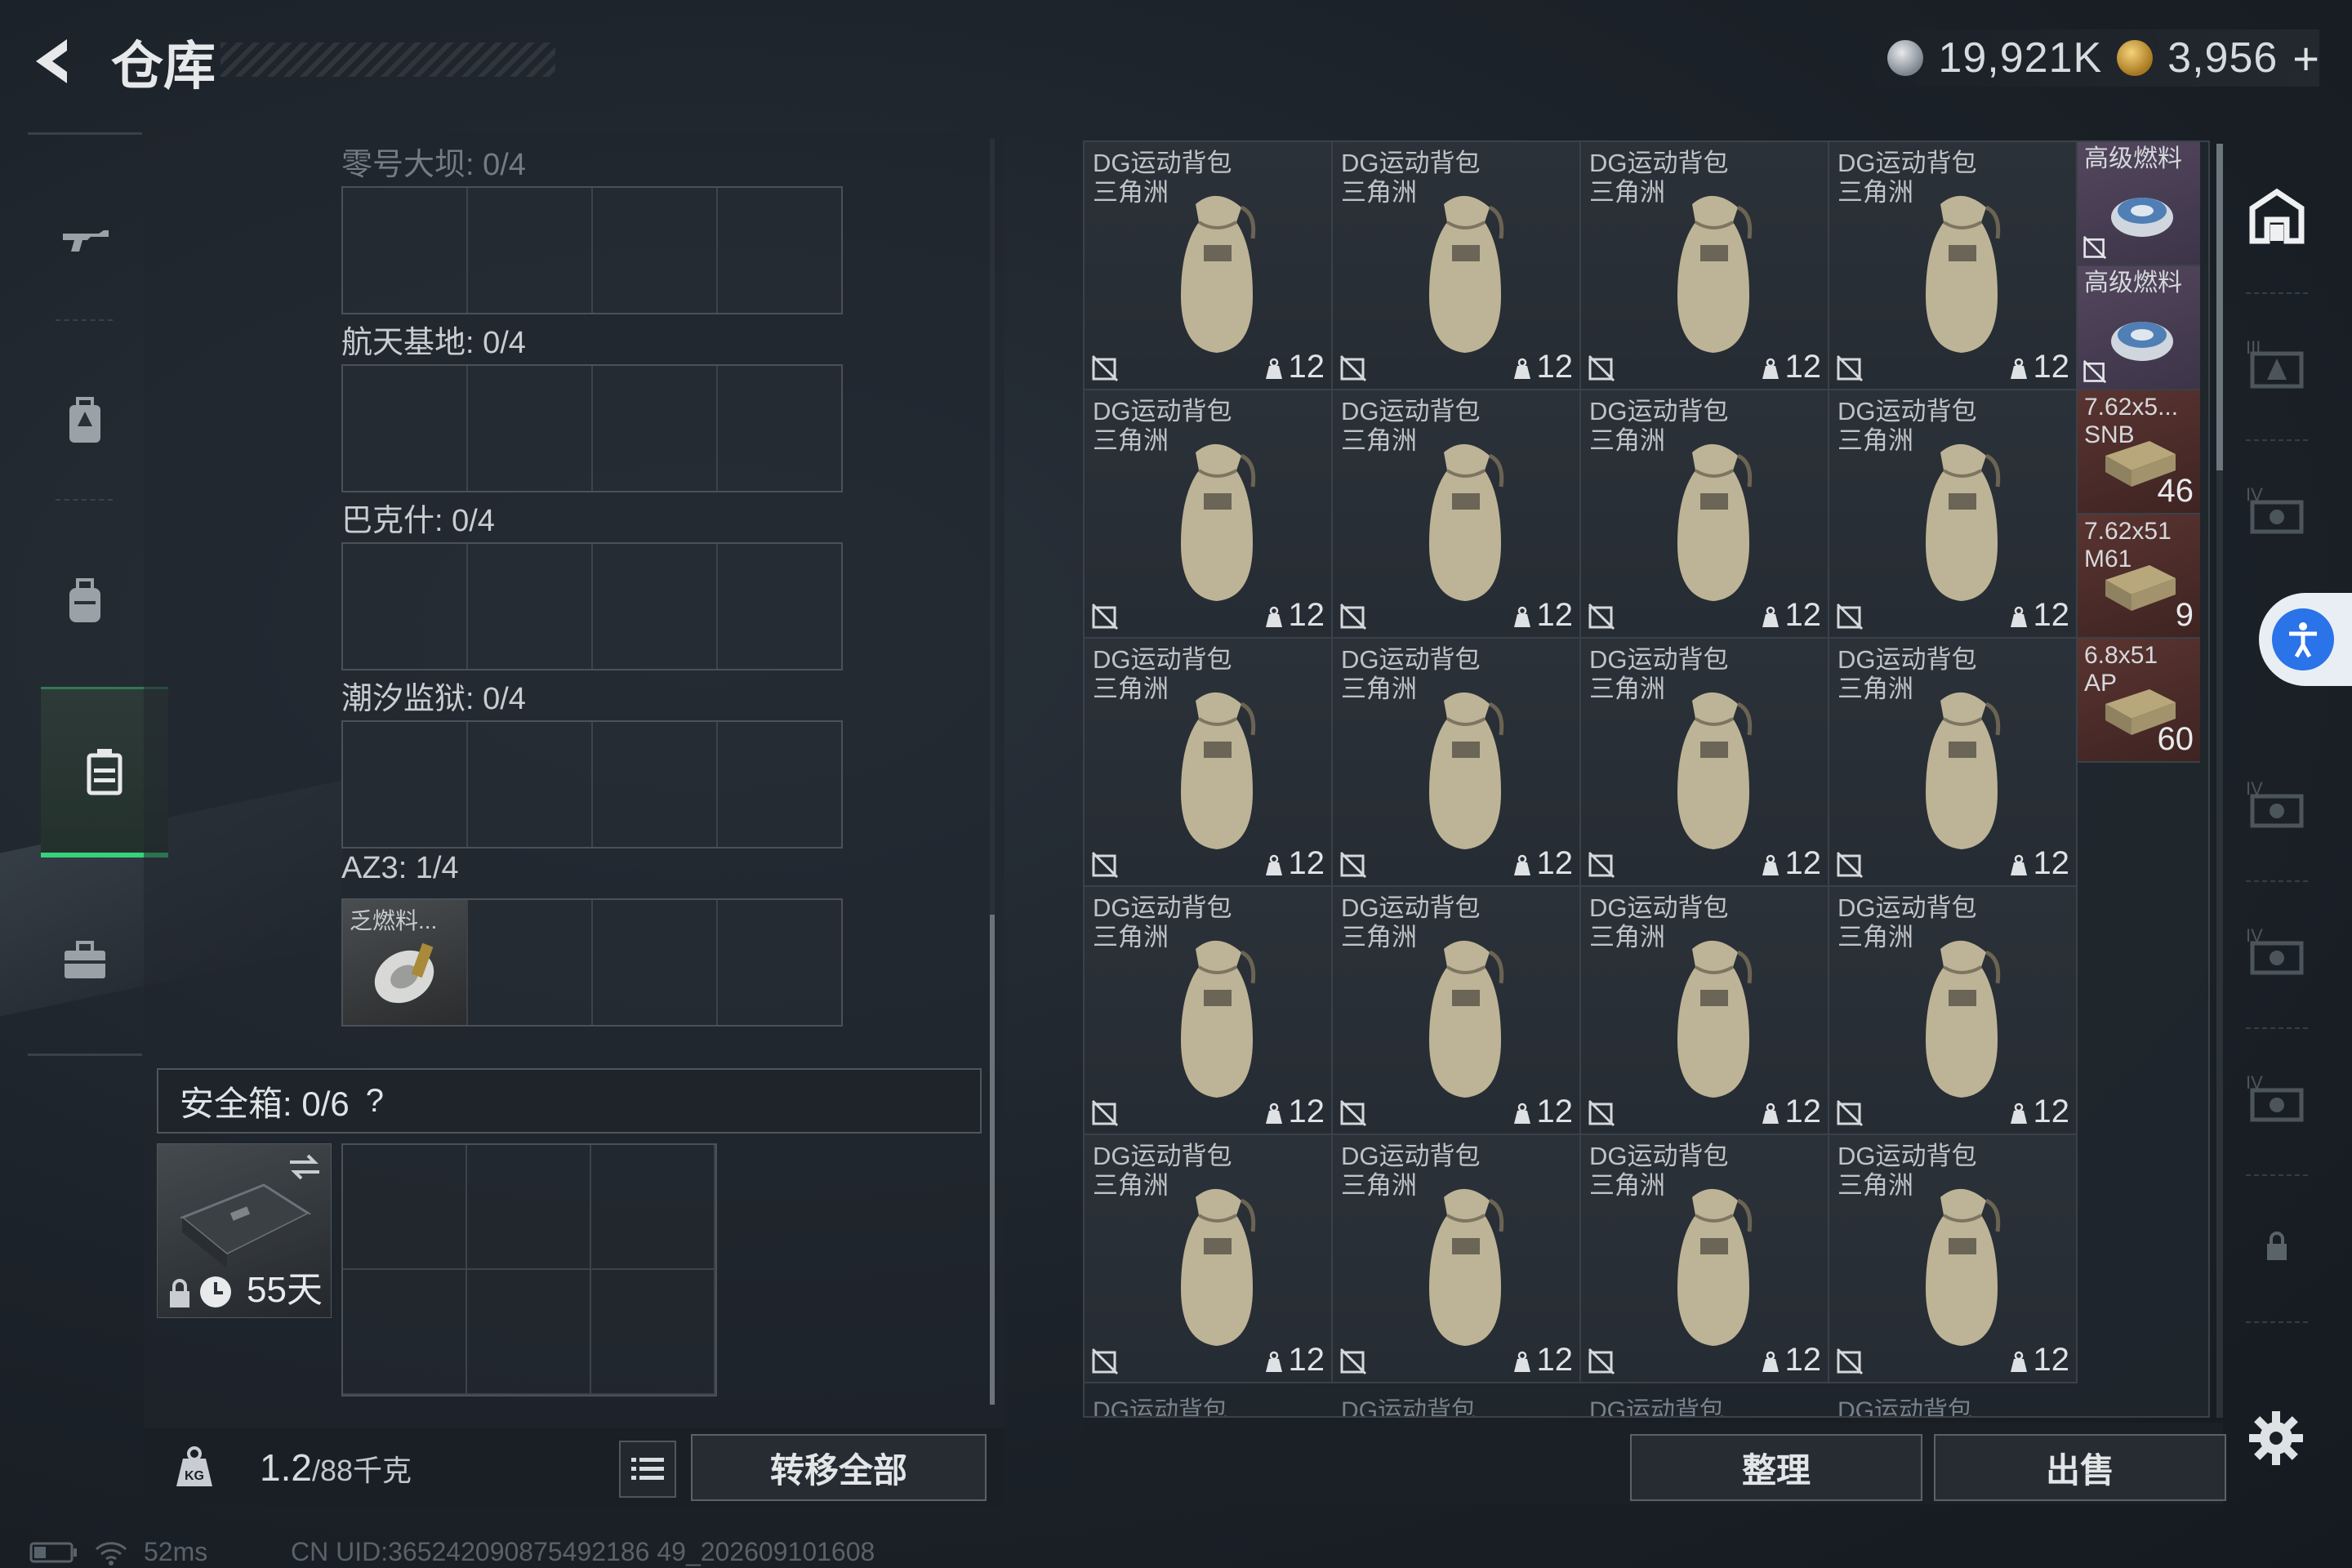  I want to click on add-currency-button: +, so click(2305, 58).